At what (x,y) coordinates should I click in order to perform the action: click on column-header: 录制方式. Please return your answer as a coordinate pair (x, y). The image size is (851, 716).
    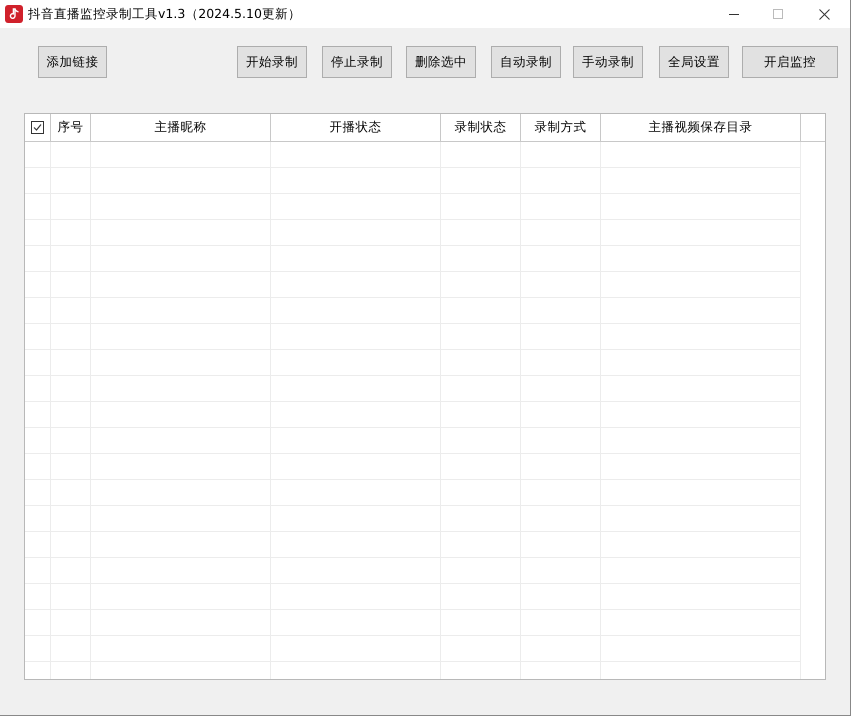
    Looking at the image, I should click on (561, 127).